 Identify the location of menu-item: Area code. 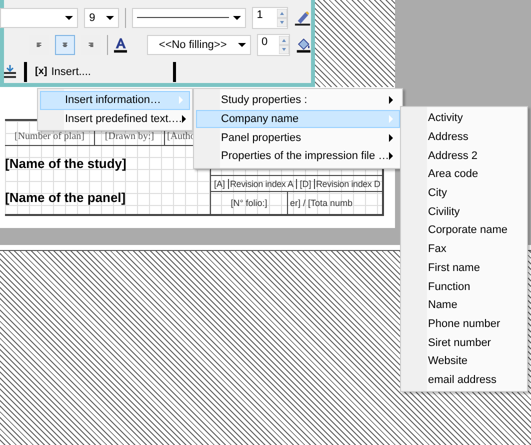
(464, 174).